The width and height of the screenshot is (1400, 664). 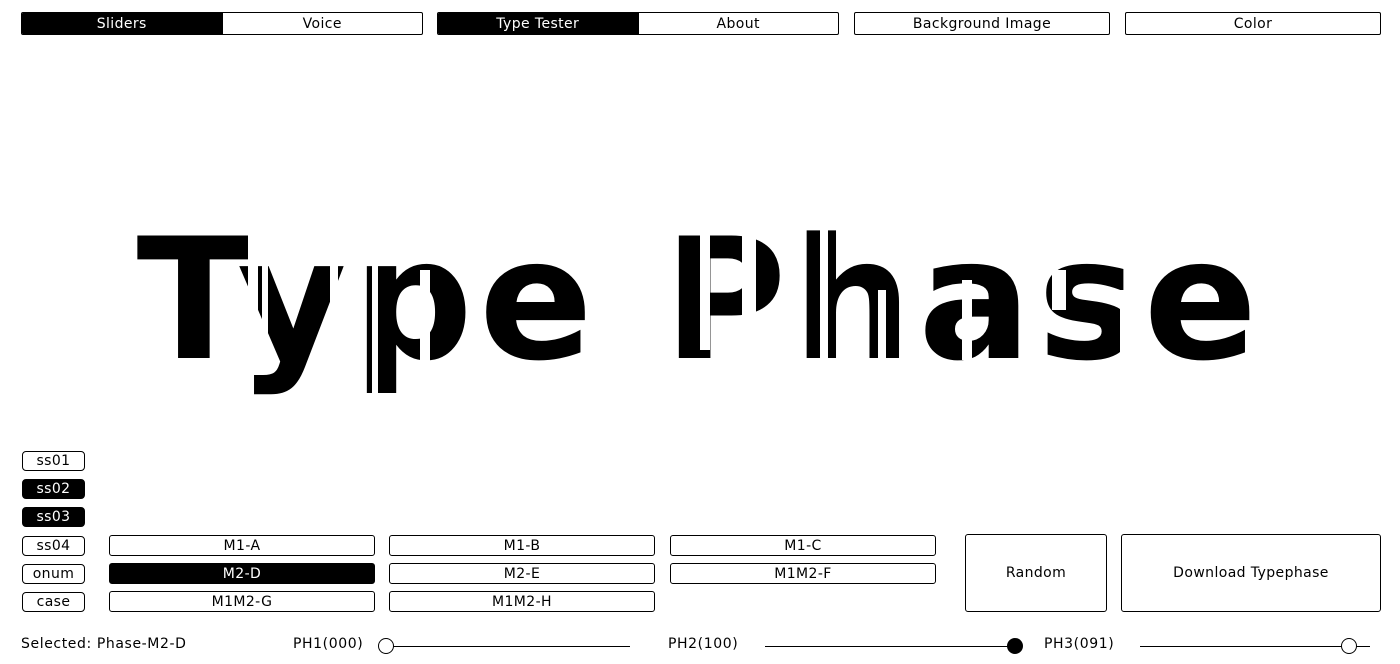 What do you see at coordinates (1079, 644) in the screenshot?
I see `ph3-label: PH3(091)` at bounding box center [1079, 644].